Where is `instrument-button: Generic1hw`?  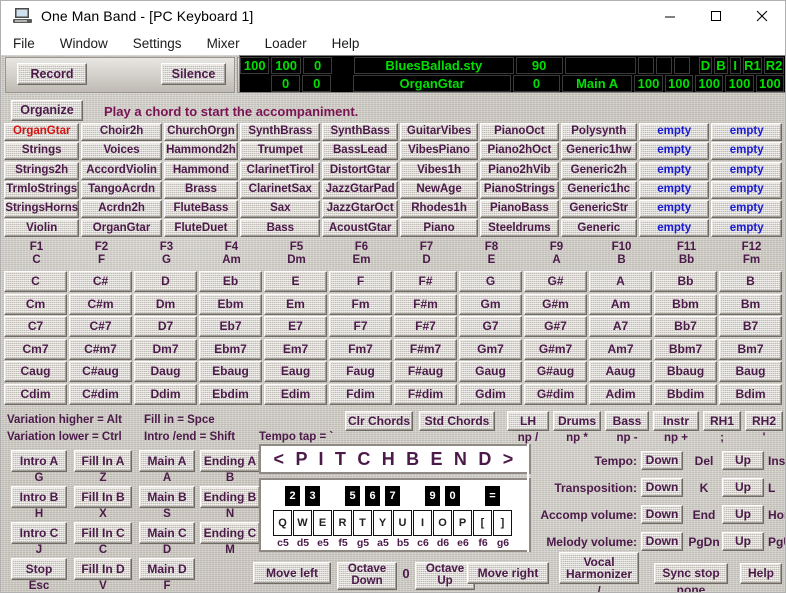 instrument-button: Generic1hw is located at coordinates (598, 151).